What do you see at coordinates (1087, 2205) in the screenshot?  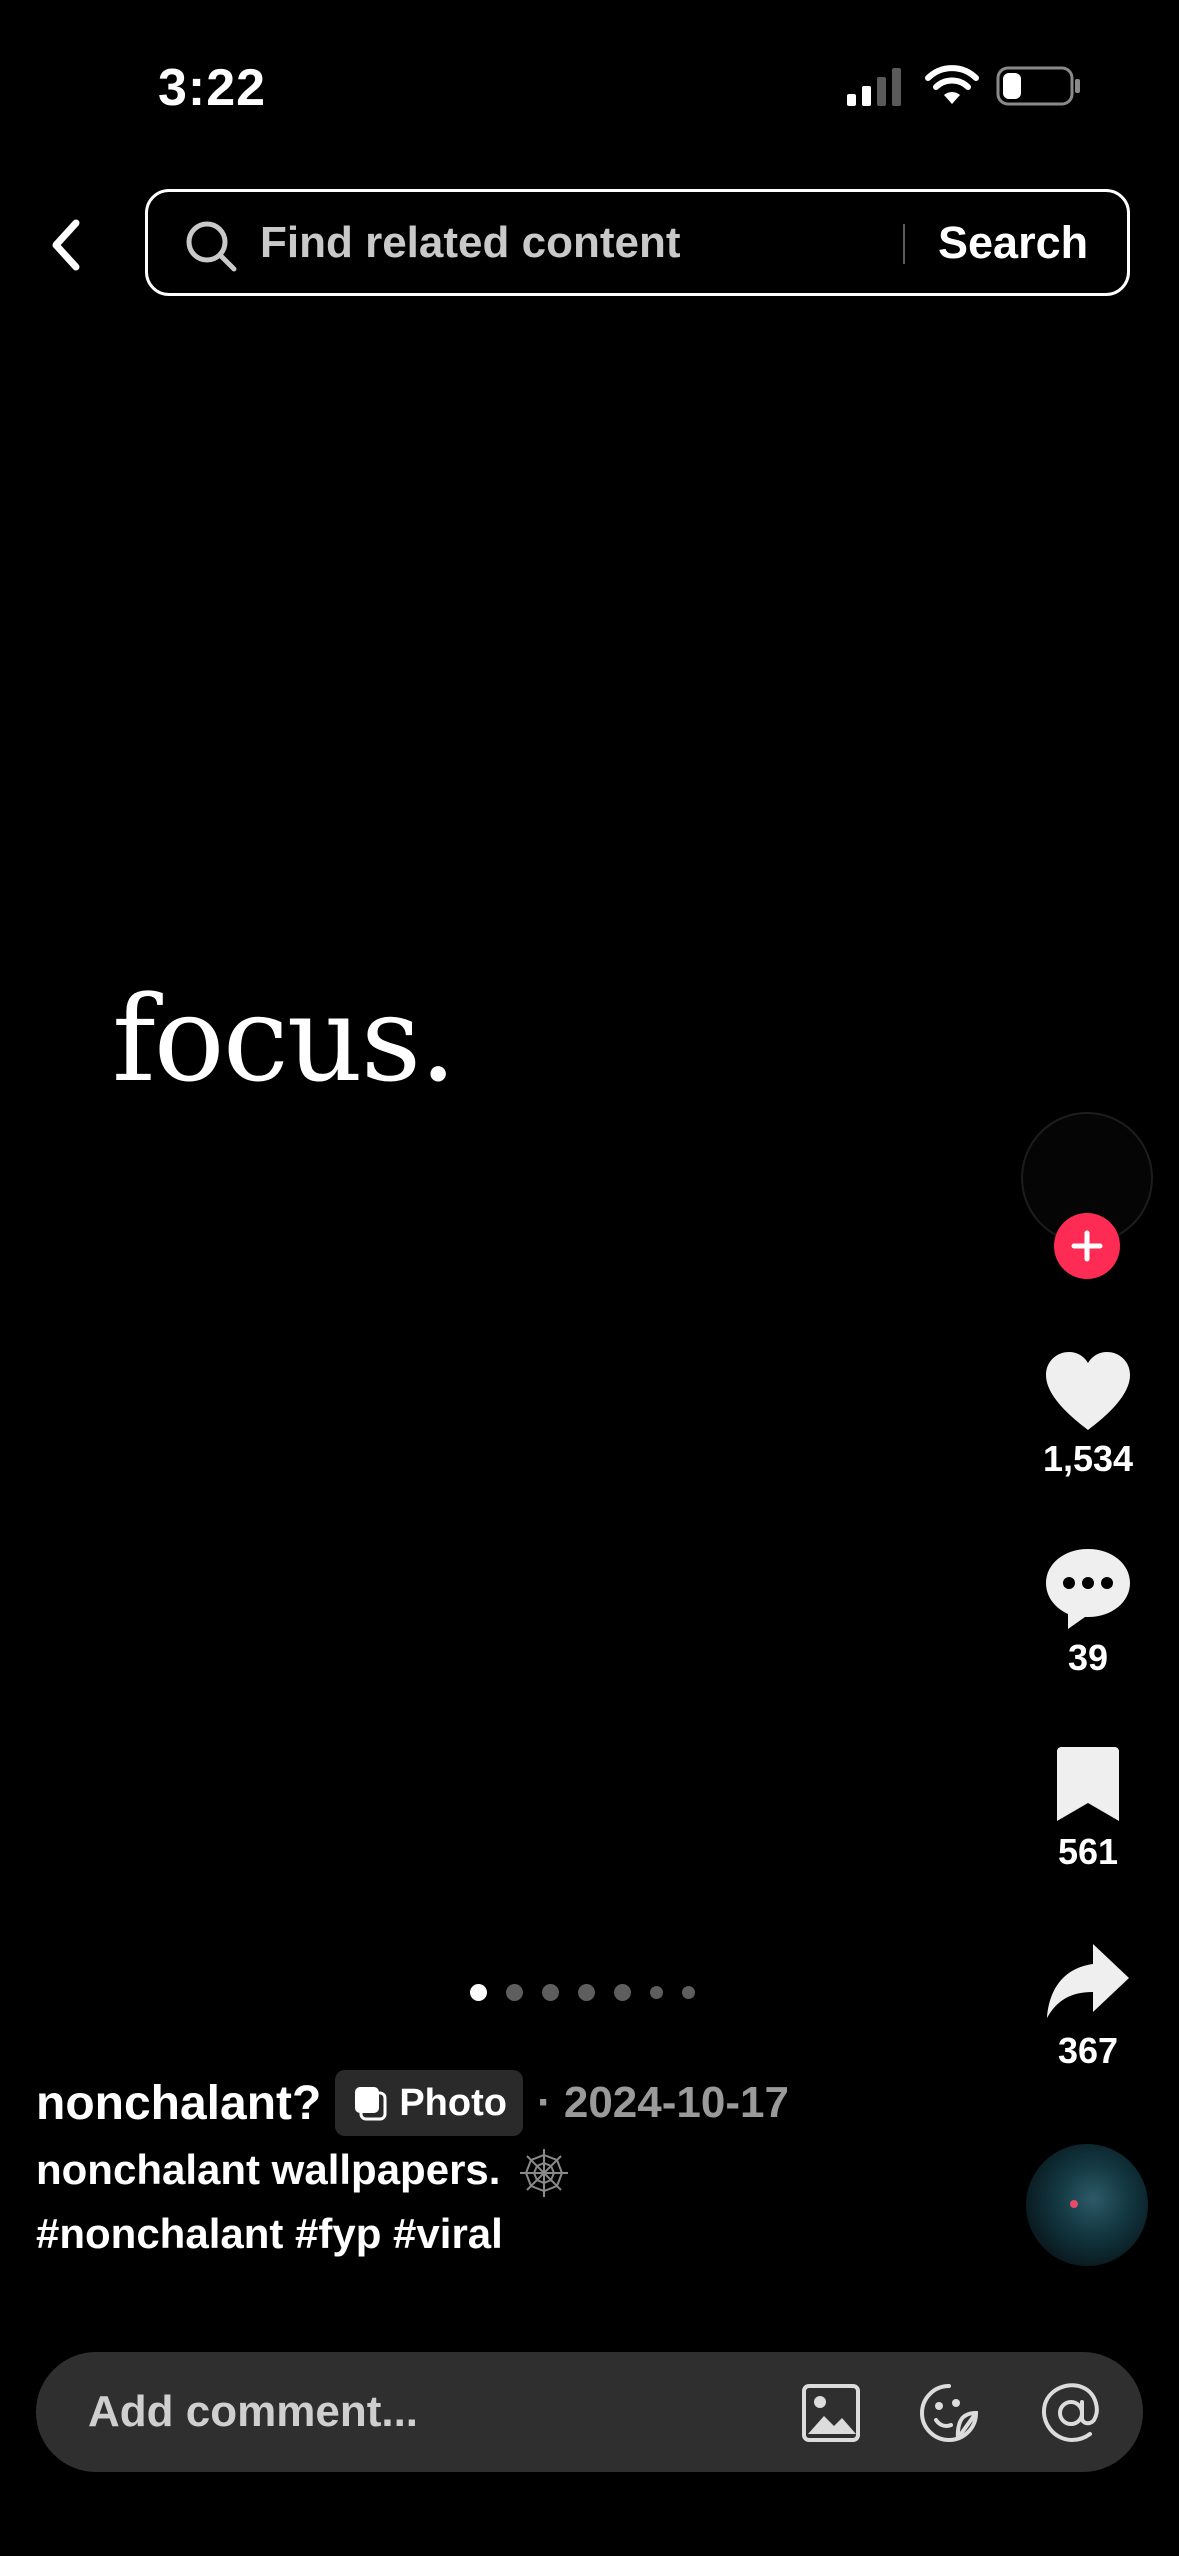 I see `sound-disc` at bounding box center [1087, 2205].